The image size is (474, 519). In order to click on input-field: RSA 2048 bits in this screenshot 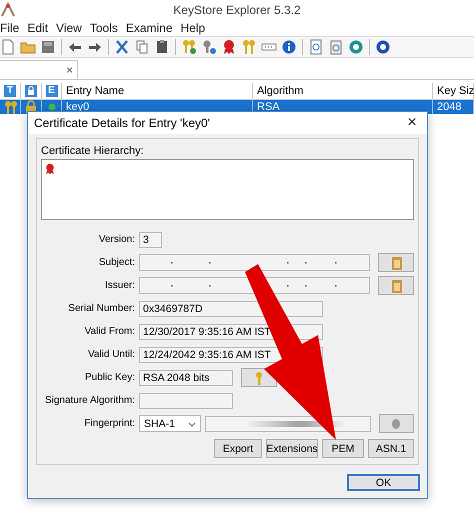, I will do `click(186, 378)`.